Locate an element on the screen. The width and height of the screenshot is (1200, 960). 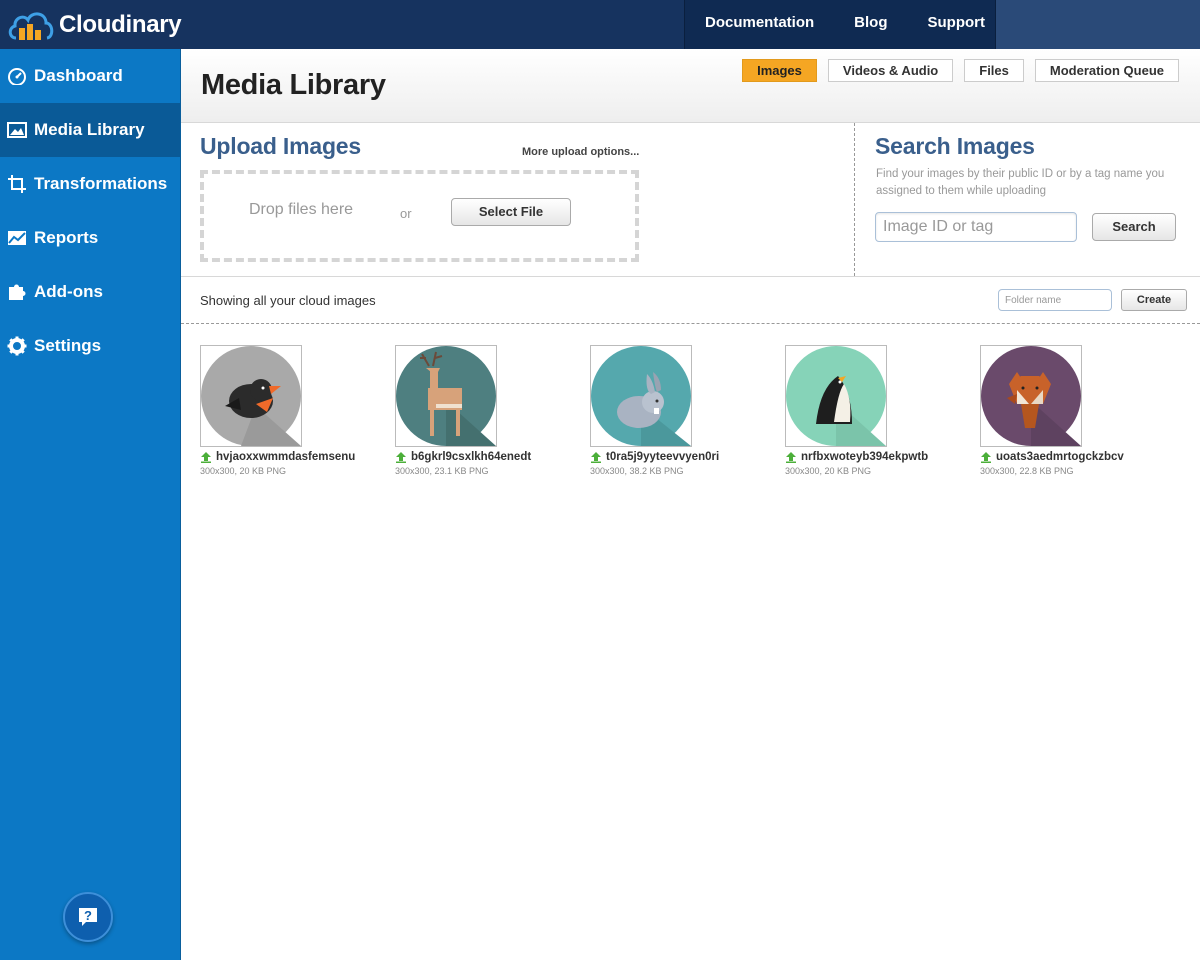
dashboard-icon is located at coordinates (17, 76).